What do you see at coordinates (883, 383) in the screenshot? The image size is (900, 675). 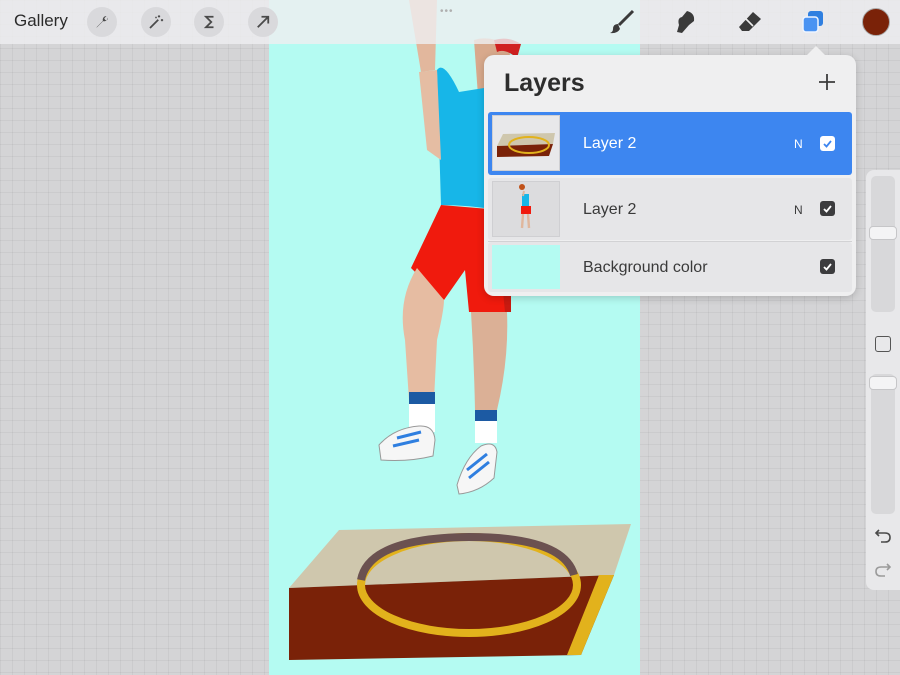 I see `opacity-thumb` at bounding box center [883, 383].